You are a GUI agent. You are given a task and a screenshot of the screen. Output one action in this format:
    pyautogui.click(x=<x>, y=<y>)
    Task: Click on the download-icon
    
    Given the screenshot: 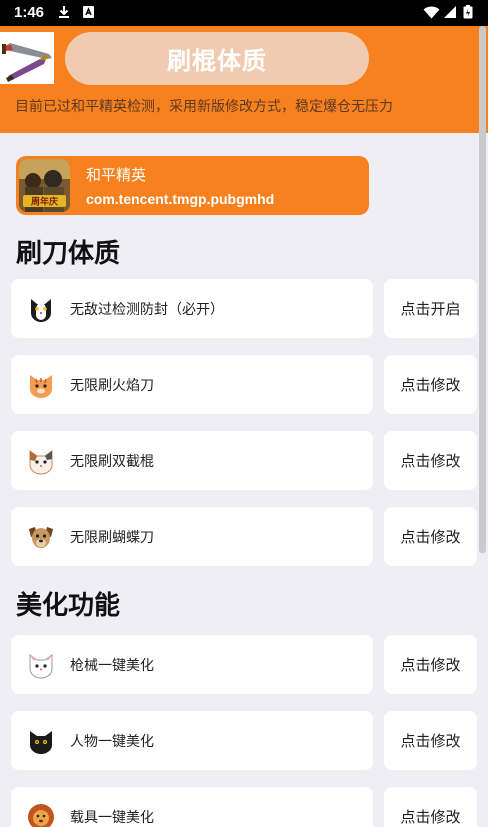 What is the action you would take?
    pyautogui.click(x=64, y=12)
    